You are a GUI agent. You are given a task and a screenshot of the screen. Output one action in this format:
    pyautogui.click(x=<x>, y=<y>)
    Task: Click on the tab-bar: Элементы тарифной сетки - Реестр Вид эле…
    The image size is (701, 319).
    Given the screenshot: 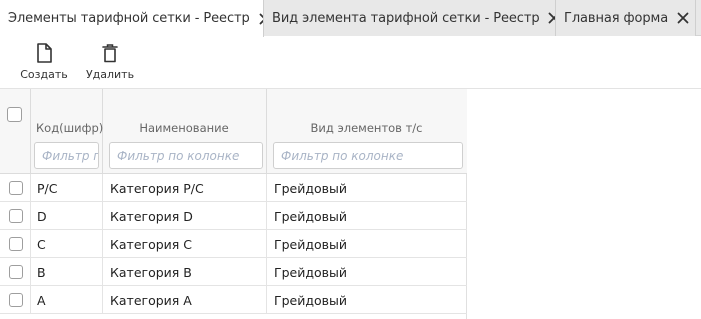 What is the action you would take?
    pyautogui.click(x=350, y=18)
    